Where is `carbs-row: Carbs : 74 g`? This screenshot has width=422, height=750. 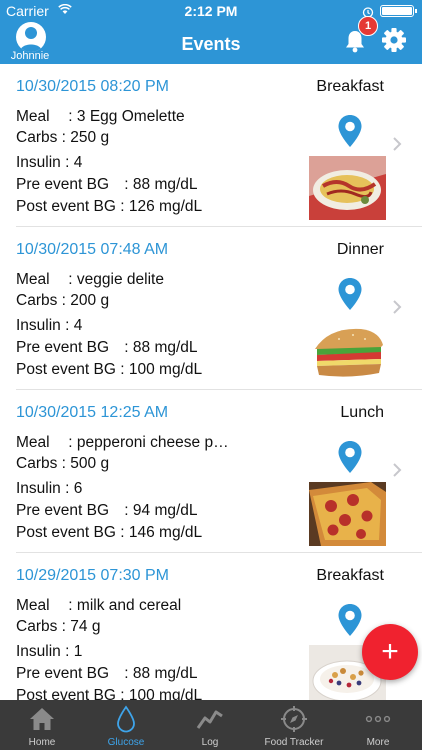 carbs-row: Carbs : 74 g is located at coordinates (58, 626).